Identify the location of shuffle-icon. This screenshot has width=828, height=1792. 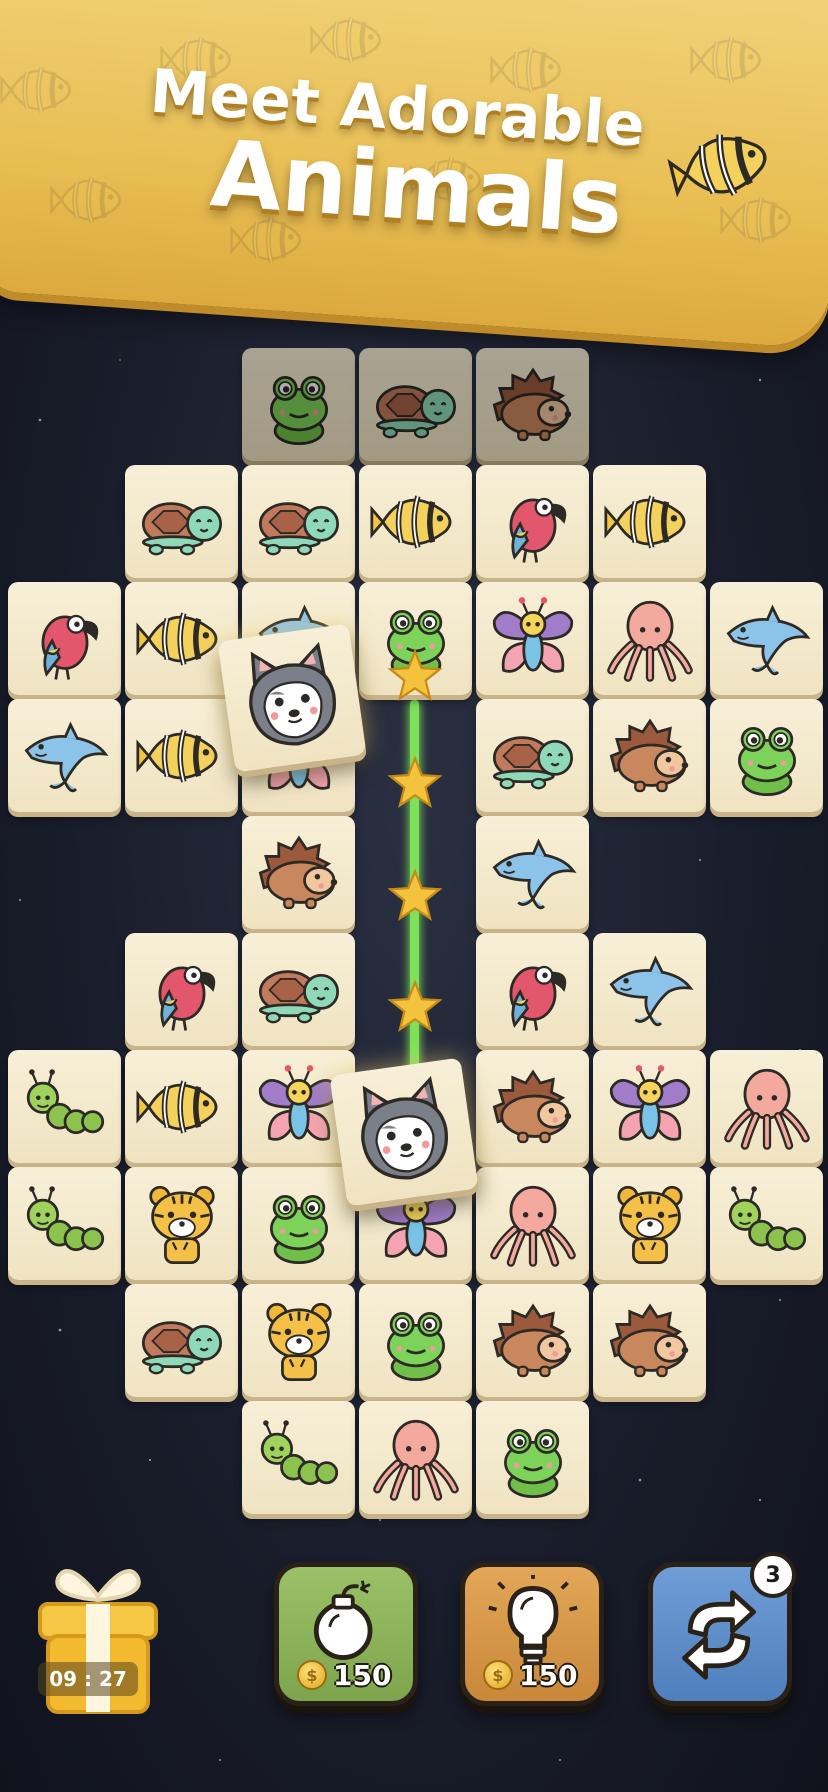
(719, 1635).